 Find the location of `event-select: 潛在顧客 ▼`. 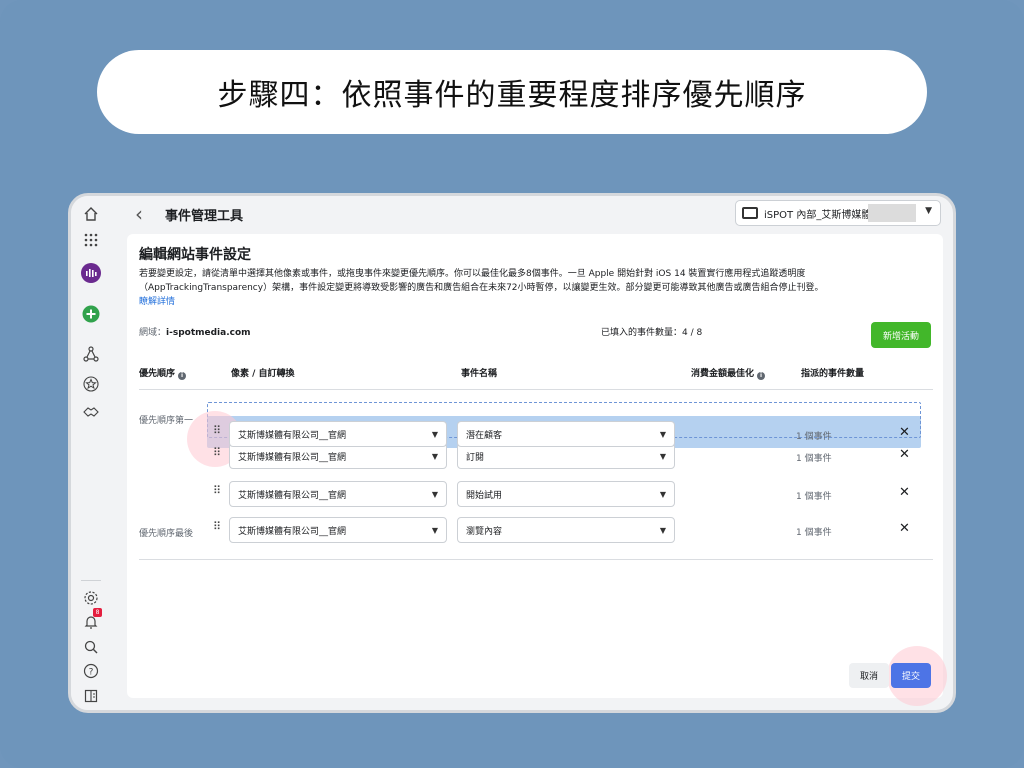

event-select: 潛在顧客 ▼ is located at coordinates (566, 434).